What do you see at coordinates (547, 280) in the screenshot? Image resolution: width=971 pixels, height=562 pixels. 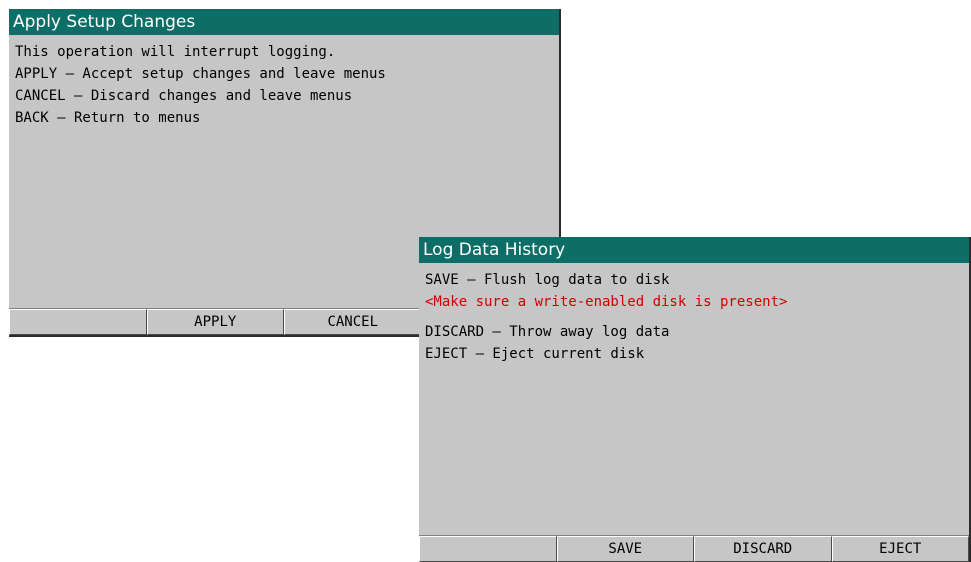 I see `save-description: SAVE – Flush log data to disk` at bounding box center [547, 280].